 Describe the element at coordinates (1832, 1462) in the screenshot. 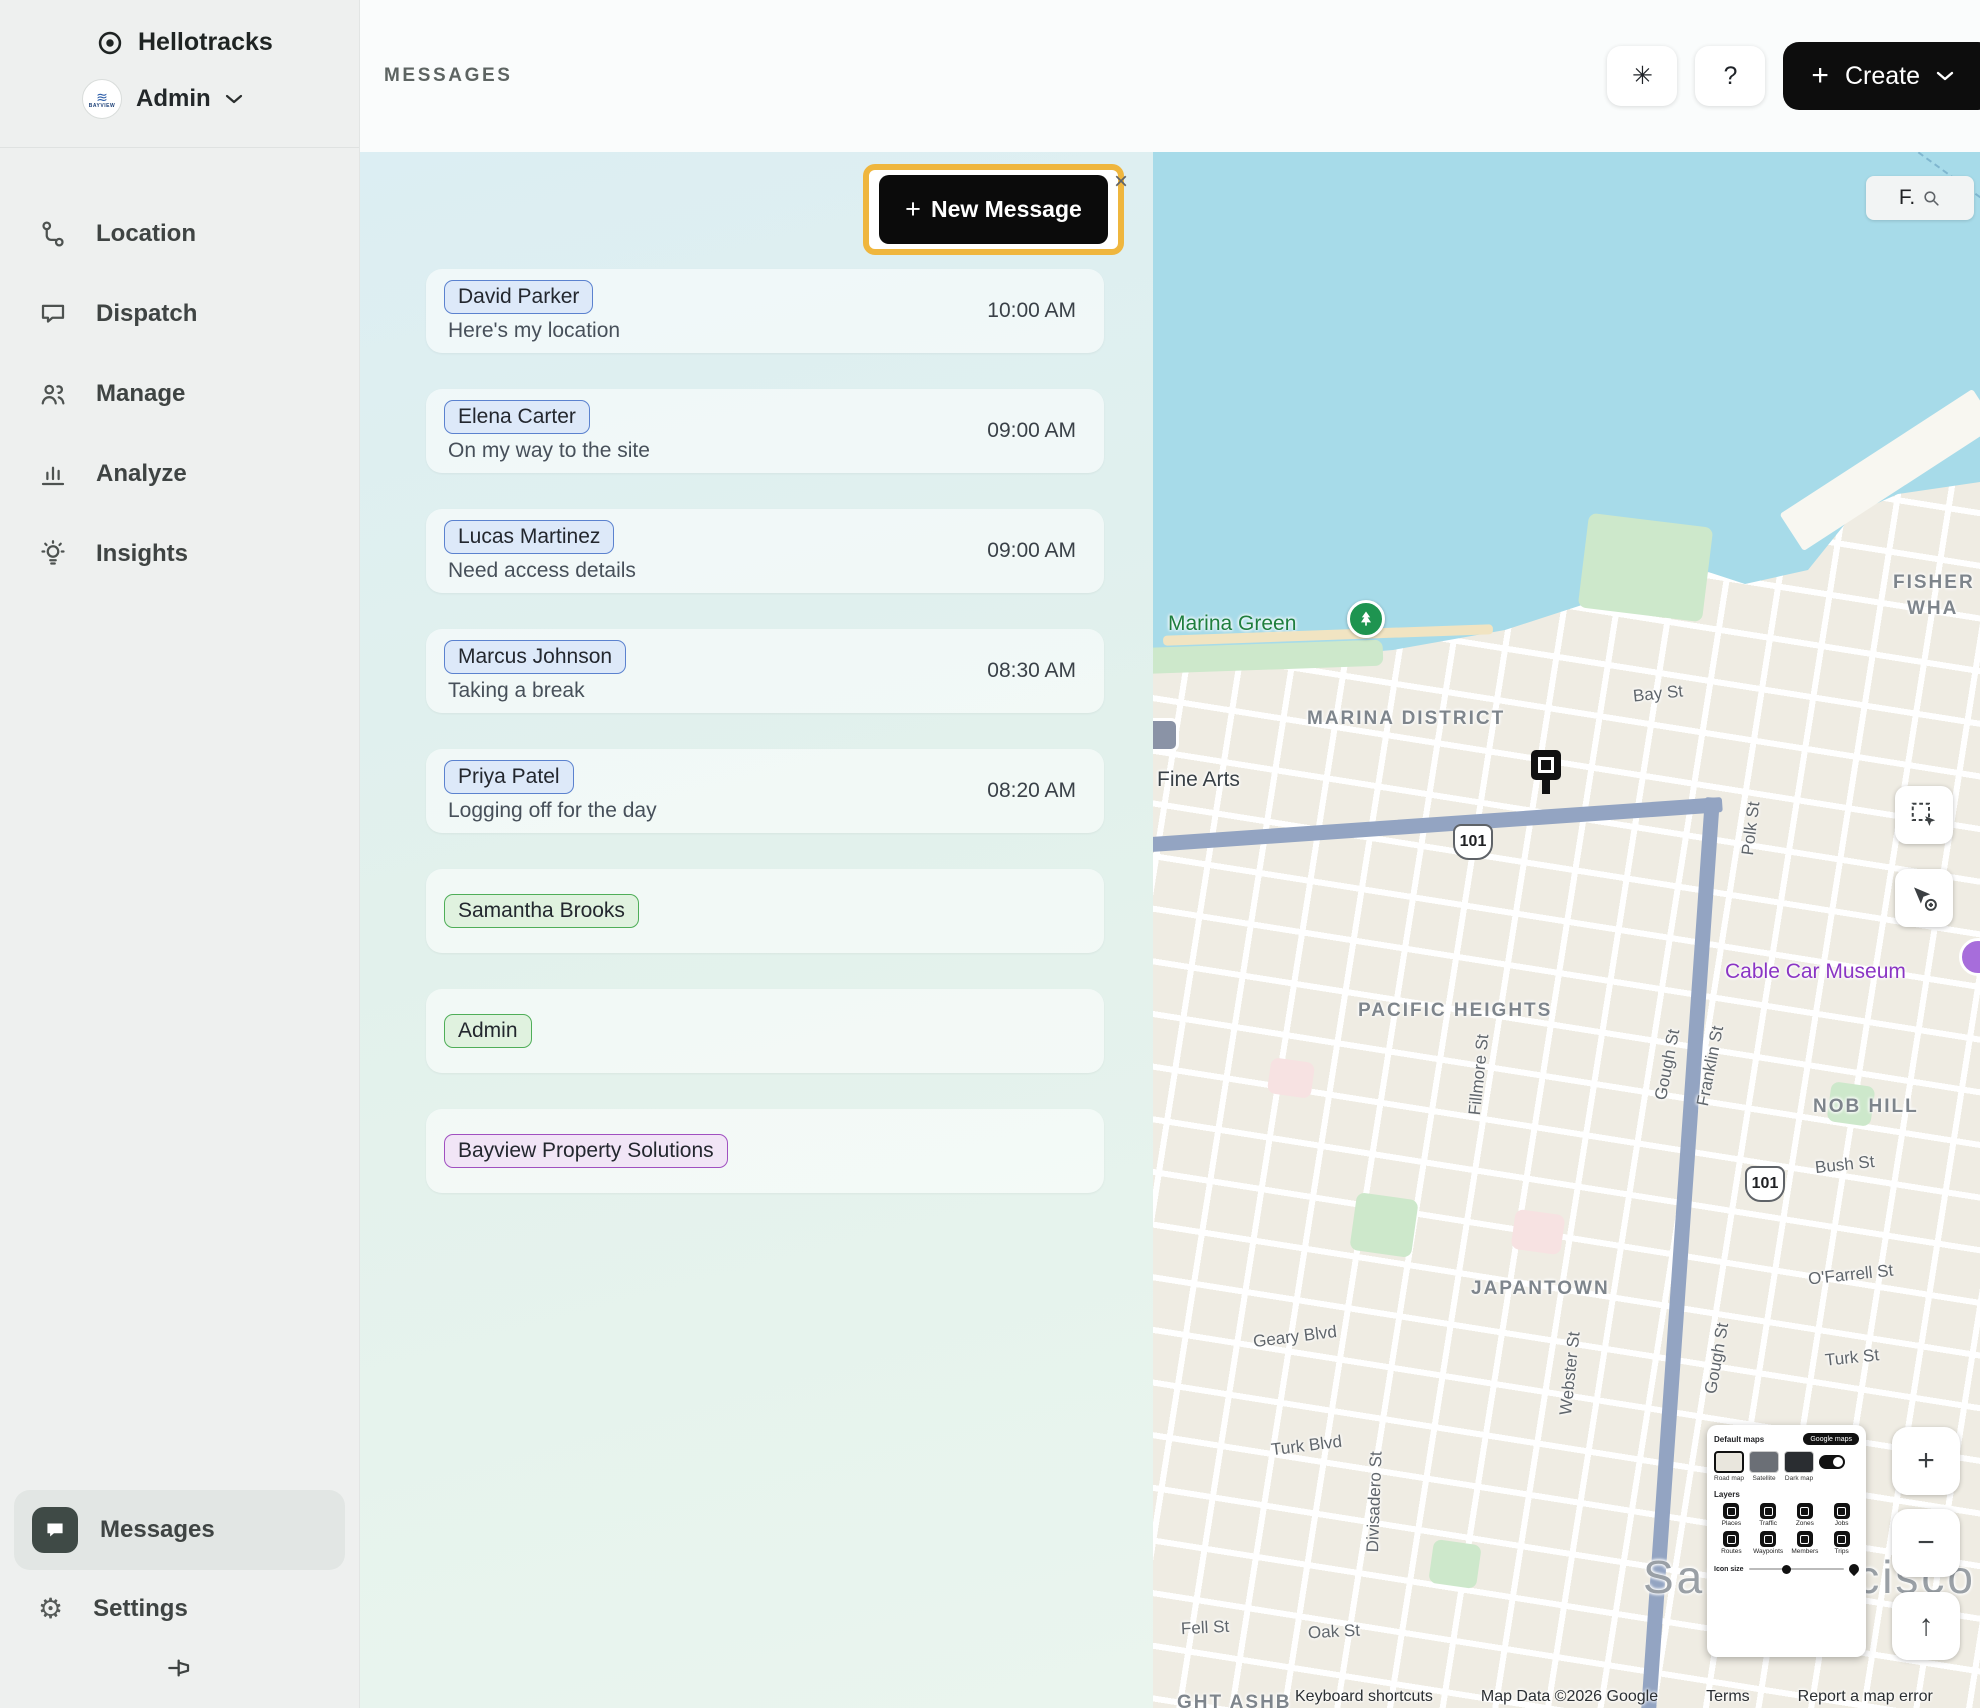

I see `layers-toggle` at that location.